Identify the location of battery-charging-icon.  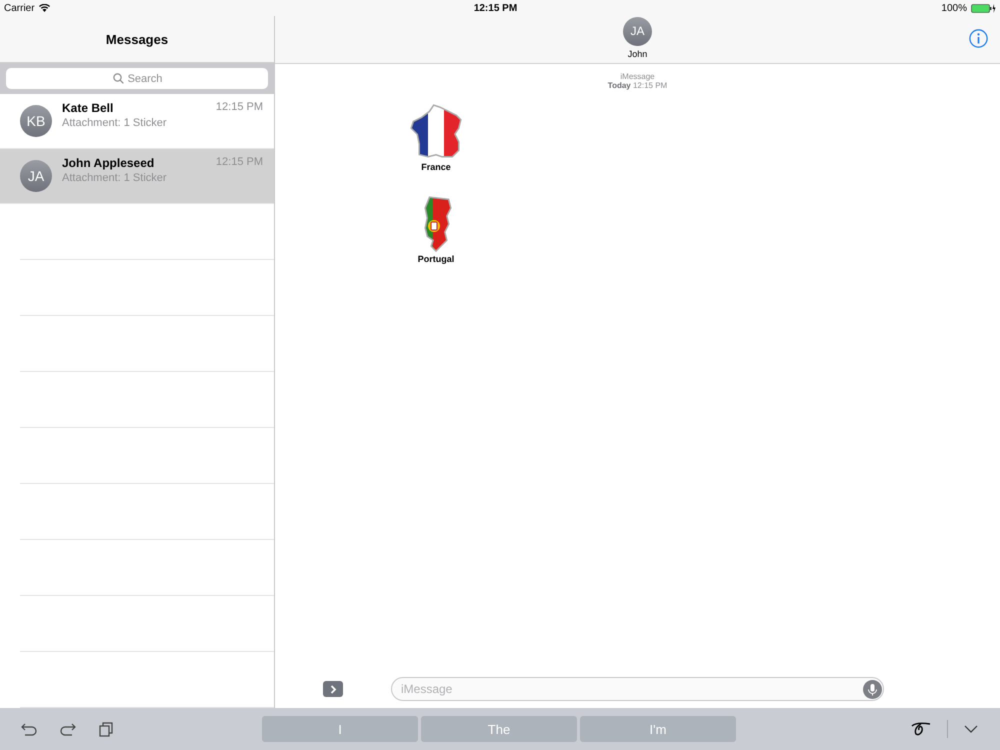
(983, 8).